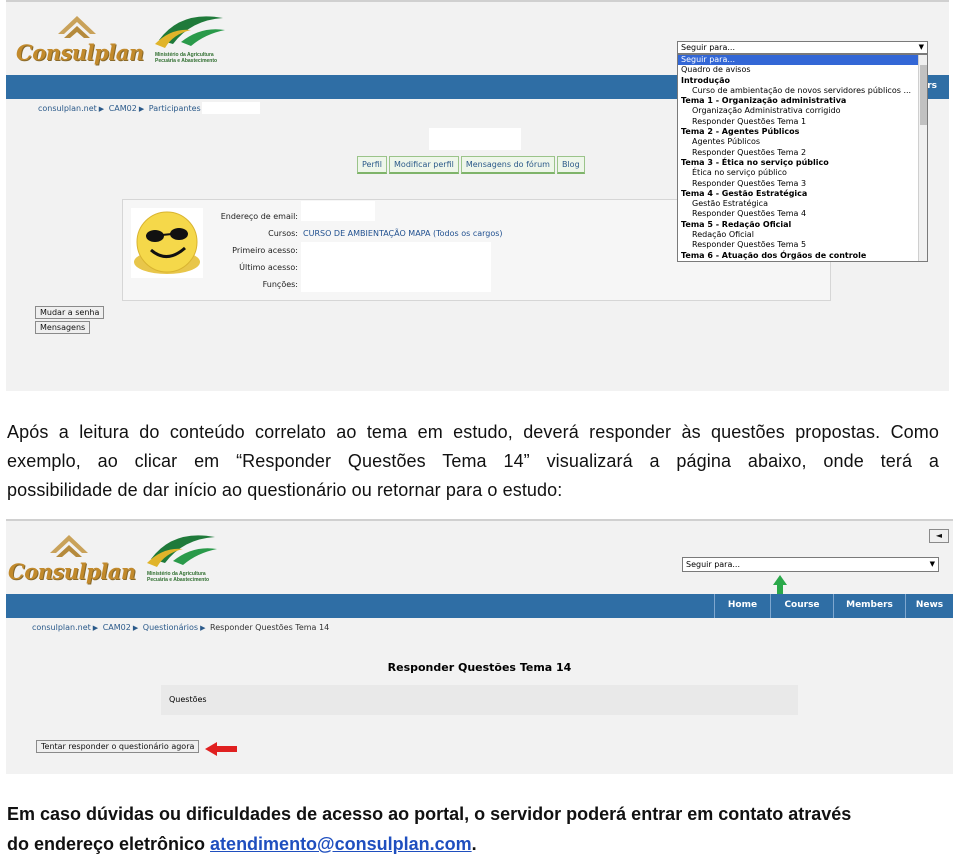  I want to click on dropdown-option: Responder Questões Tema 2, so click(802, 153).